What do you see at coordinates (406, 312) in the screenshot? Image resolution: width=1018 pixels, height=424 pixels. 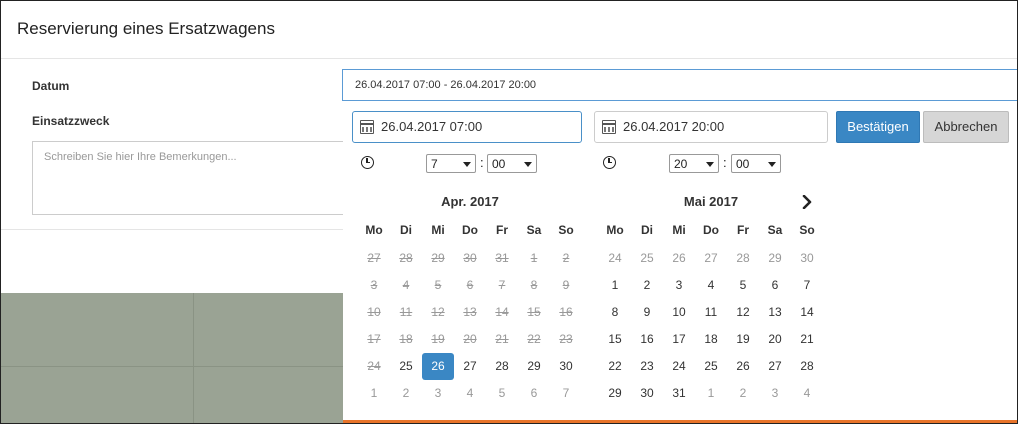 I see `calendar-day-disabled: 11` at bounding box center [406, 312].